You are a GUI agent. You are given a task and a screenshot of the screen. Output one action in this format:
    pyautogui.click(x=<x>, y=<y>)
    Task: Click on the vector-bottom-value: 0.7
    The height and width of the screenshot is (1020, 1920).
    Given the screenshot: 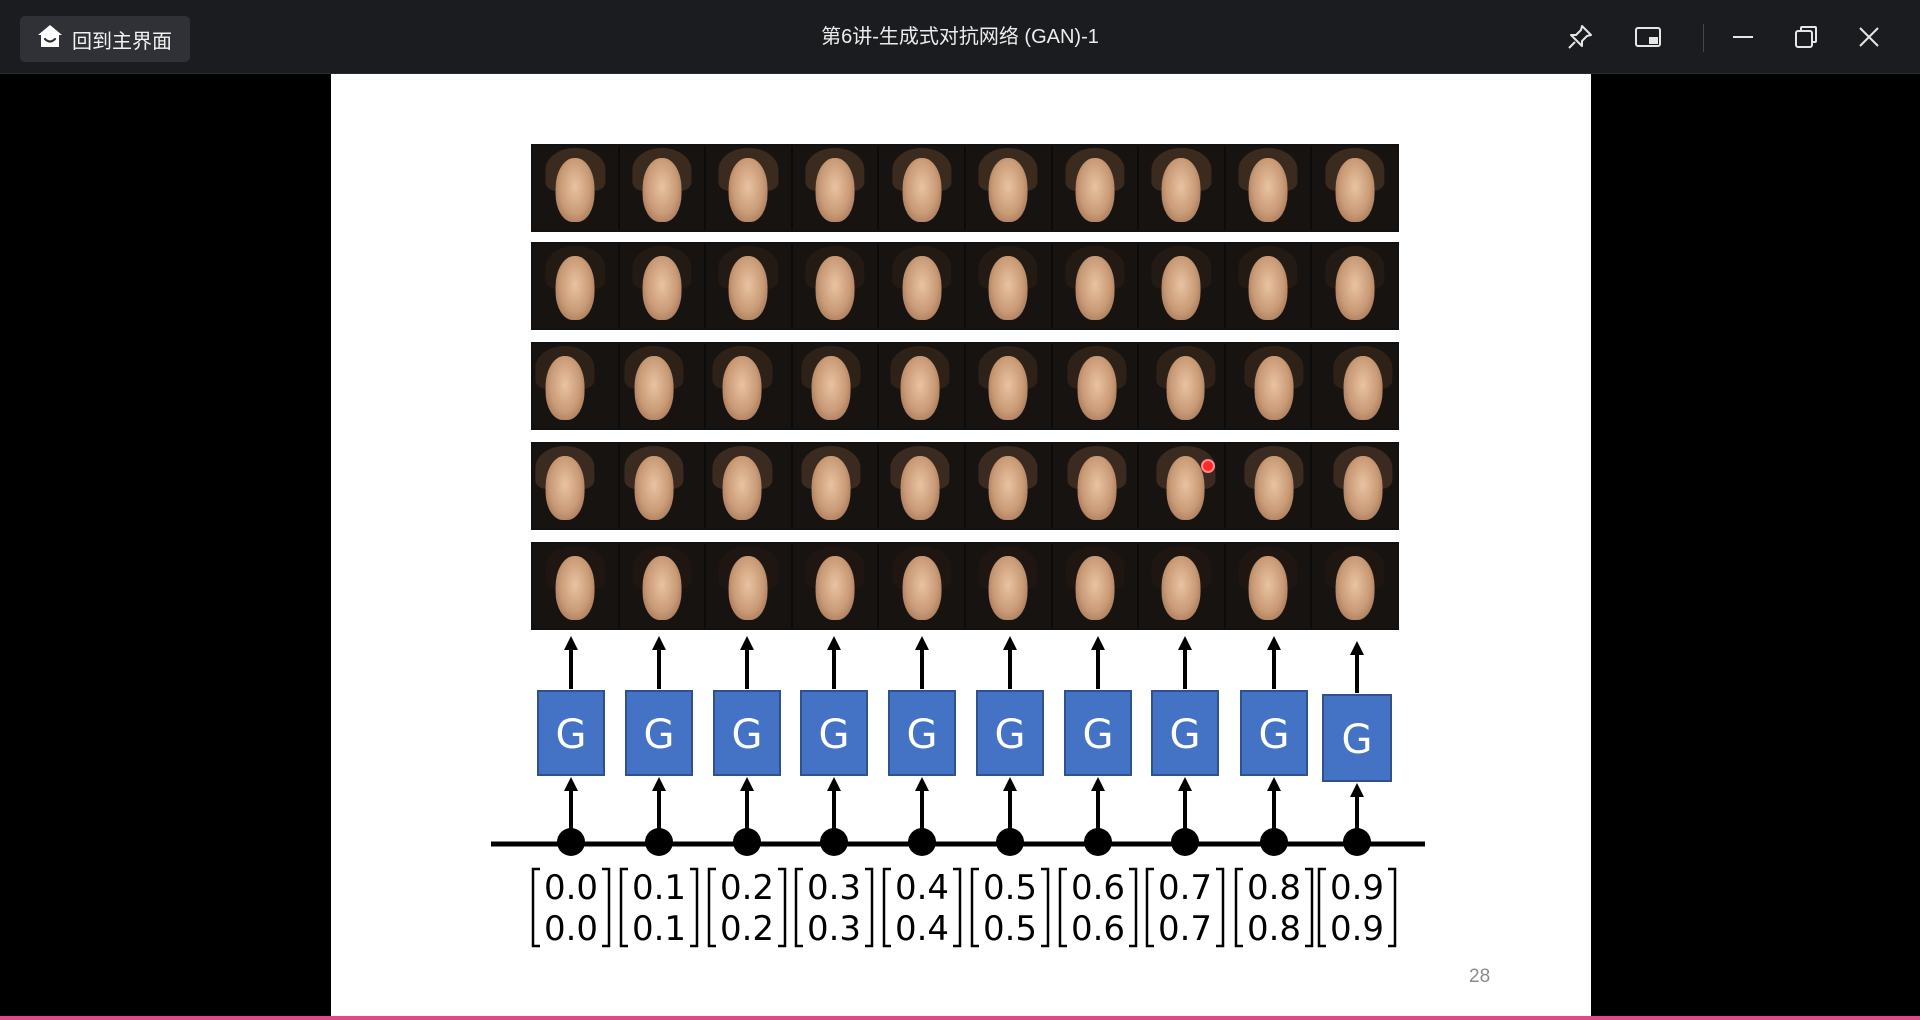 What is the action you would take?
    pyautogui.click(x=1185, y=929)
    